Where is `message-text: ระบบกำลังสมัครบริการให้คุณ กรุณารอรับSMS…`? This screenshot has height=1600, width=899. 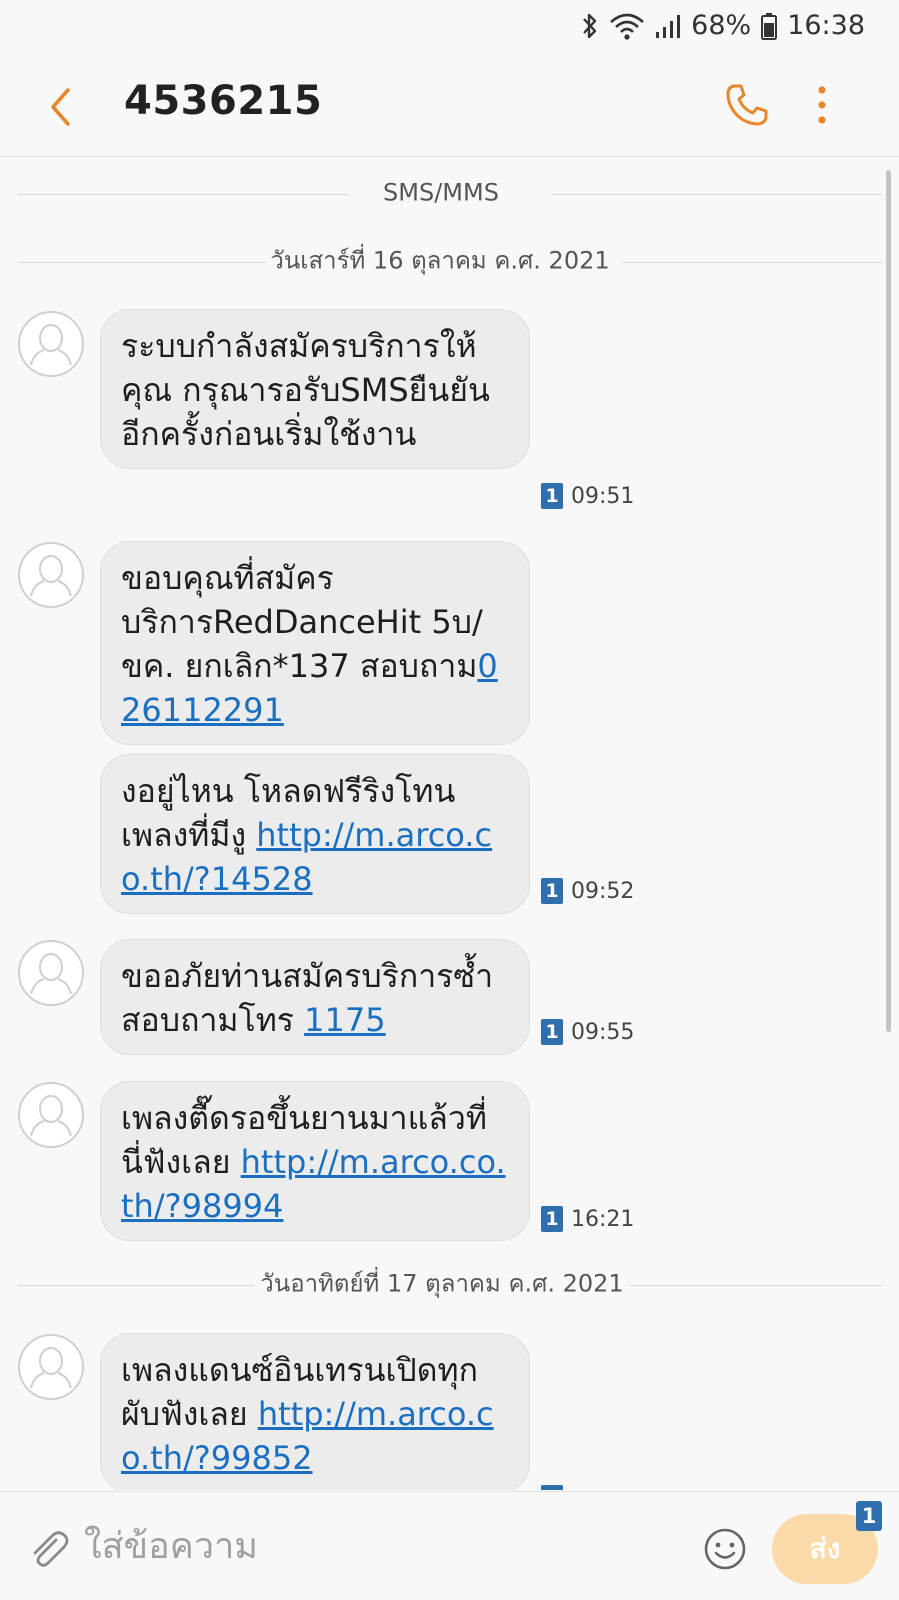
message-text: ระบบกำลังสมัครบริการให้คุณ กรุณารอรับSMS… is located at coordinates (305, 390).